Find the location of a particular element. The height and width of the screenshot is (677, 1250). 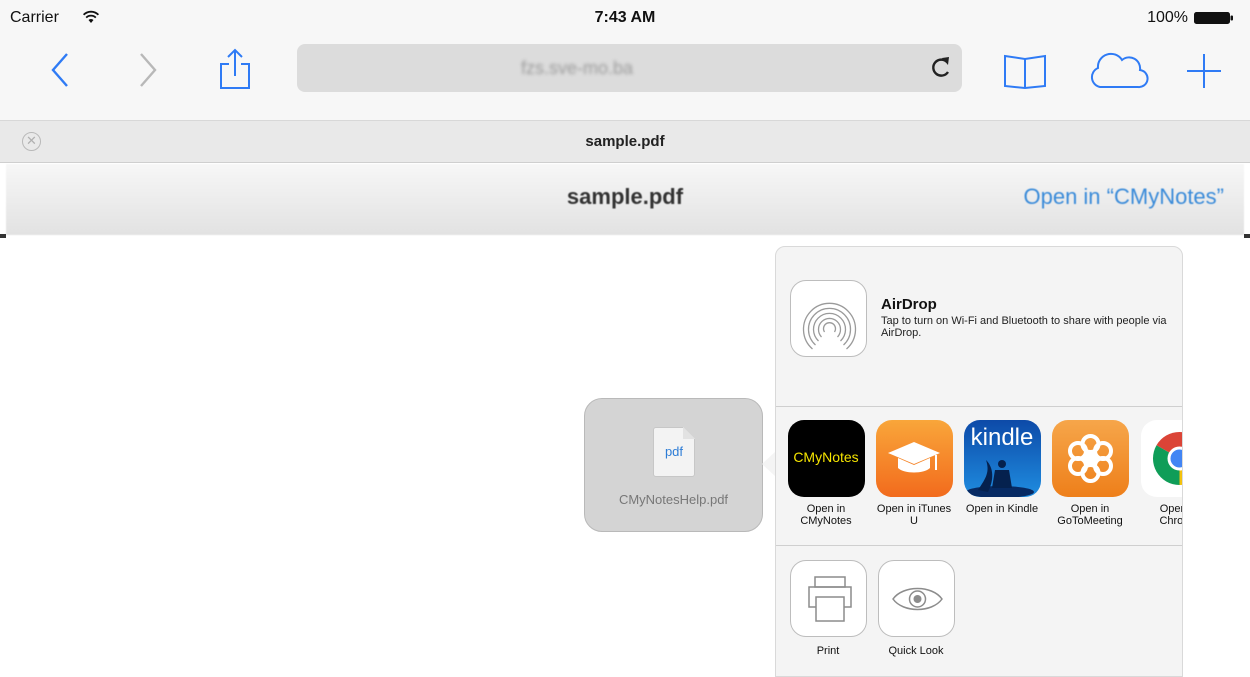

browser-toolbar: fzs.sve-mo.ba is located at coordinates (625, 77).